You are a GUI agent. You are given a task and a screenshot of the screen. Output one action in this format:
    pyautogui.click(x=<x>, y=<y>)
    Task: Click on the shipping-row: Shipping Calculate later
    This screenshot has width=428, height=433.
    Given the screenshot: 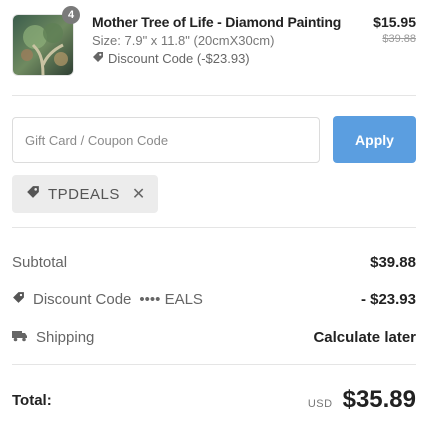 What is the action you would take?
    pyautogui.click(x=214, y=337)
    